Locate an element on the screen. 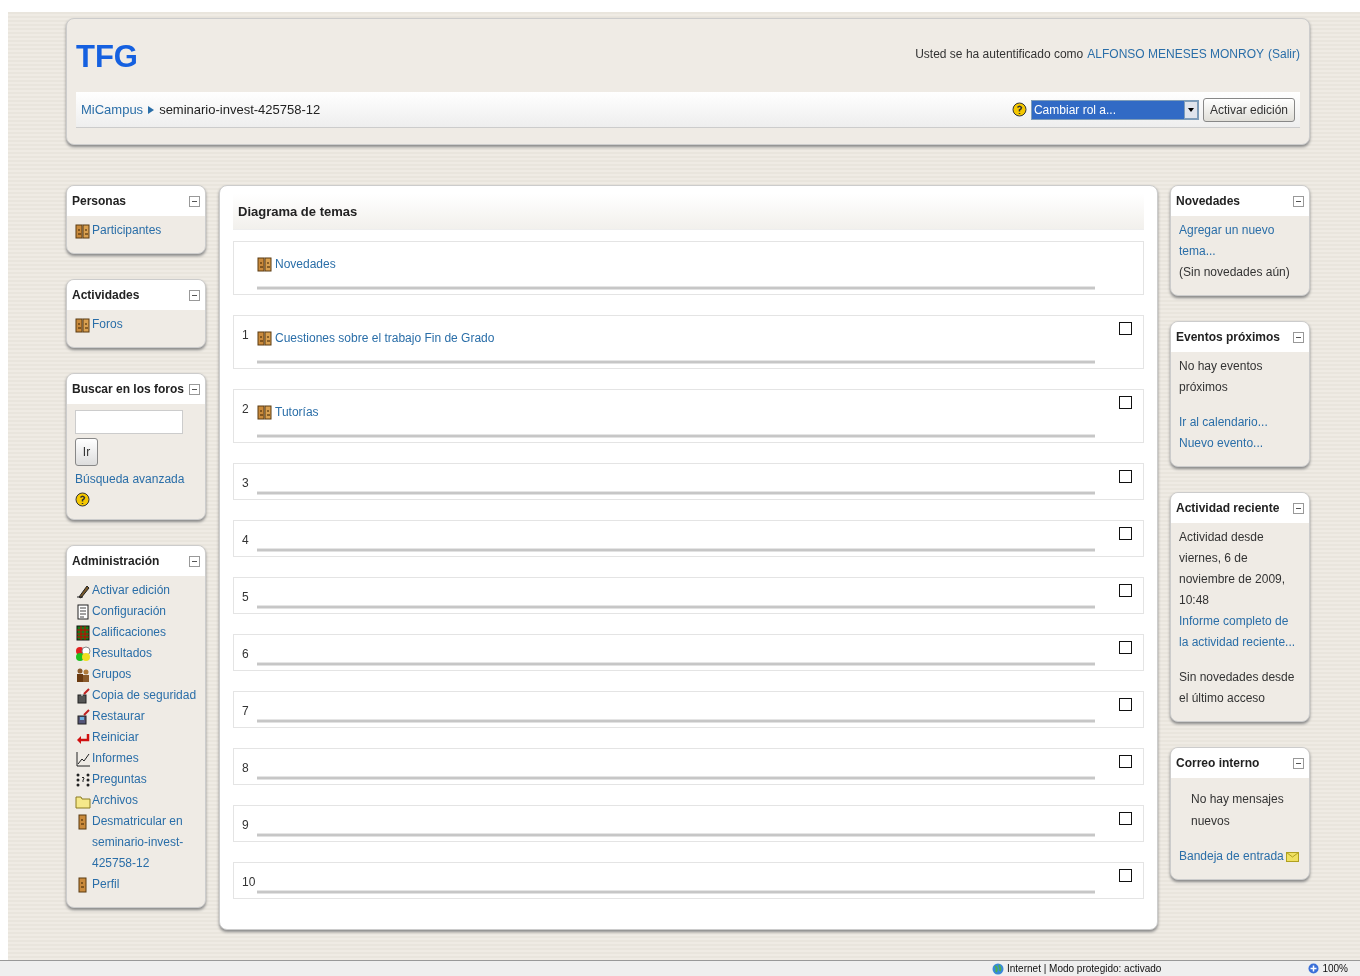 This screenshot has height=976, width=1360. block-text: (Sin novedades aún) is located at coordinates (1235, 272).